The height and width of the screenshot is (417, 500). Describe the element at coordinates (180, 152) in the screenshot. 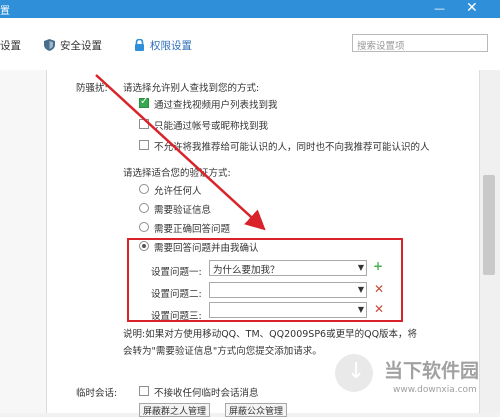

I see `annotation-arrow` at that location.